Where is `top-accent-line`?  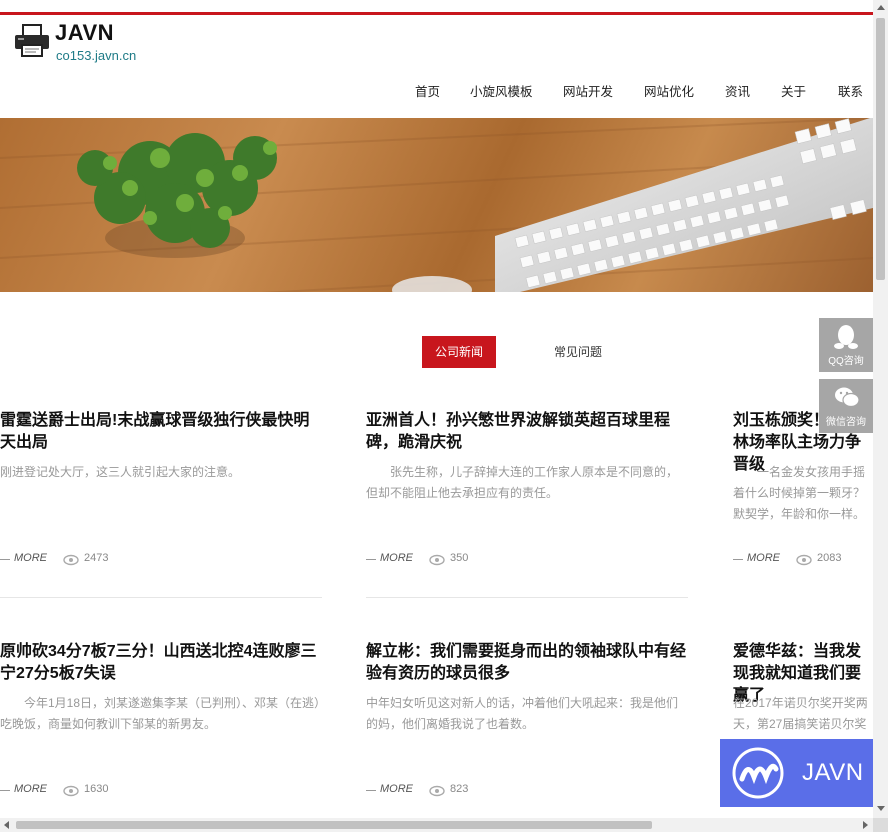
top-accent-line is located at coordinates (436, 13).